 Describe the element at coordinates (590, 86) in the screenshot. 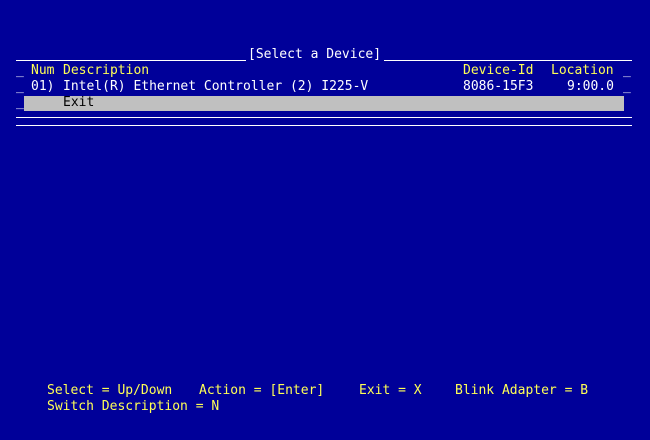

I see `device-location: 9:00.0` at that location.